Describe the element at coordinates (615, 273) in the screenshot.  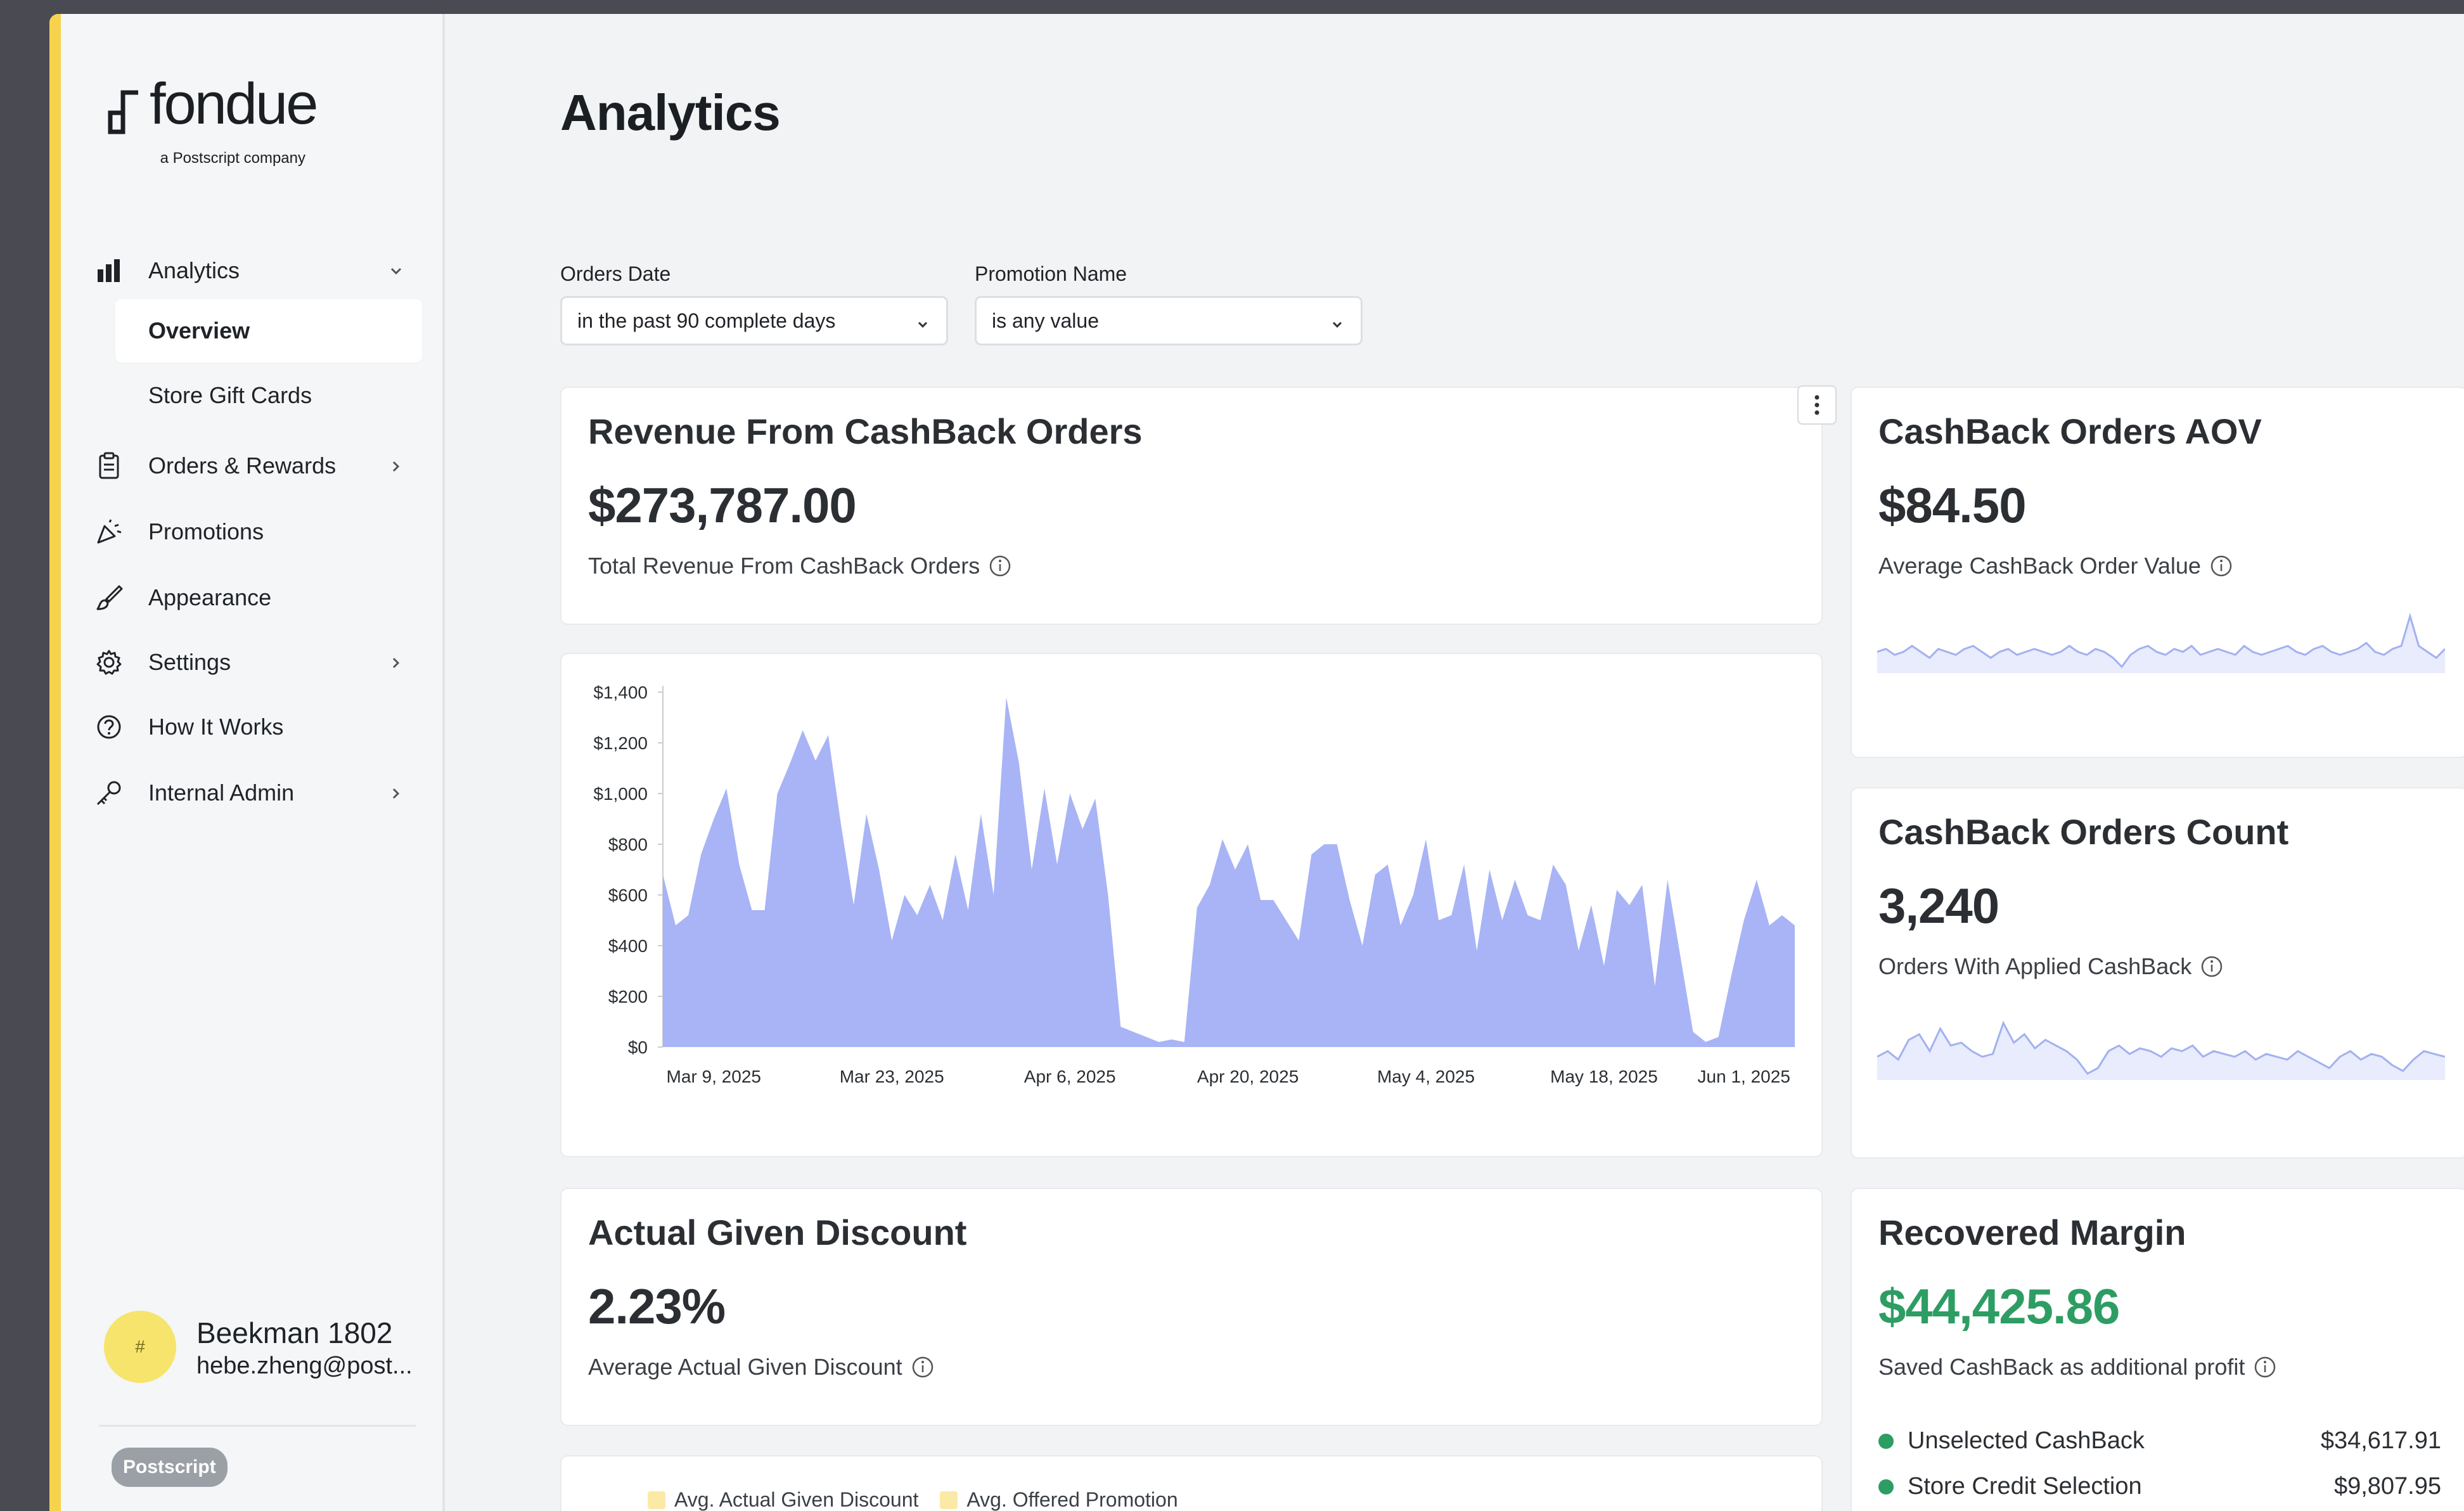
I see `filter-label: Orders Date` at that location.